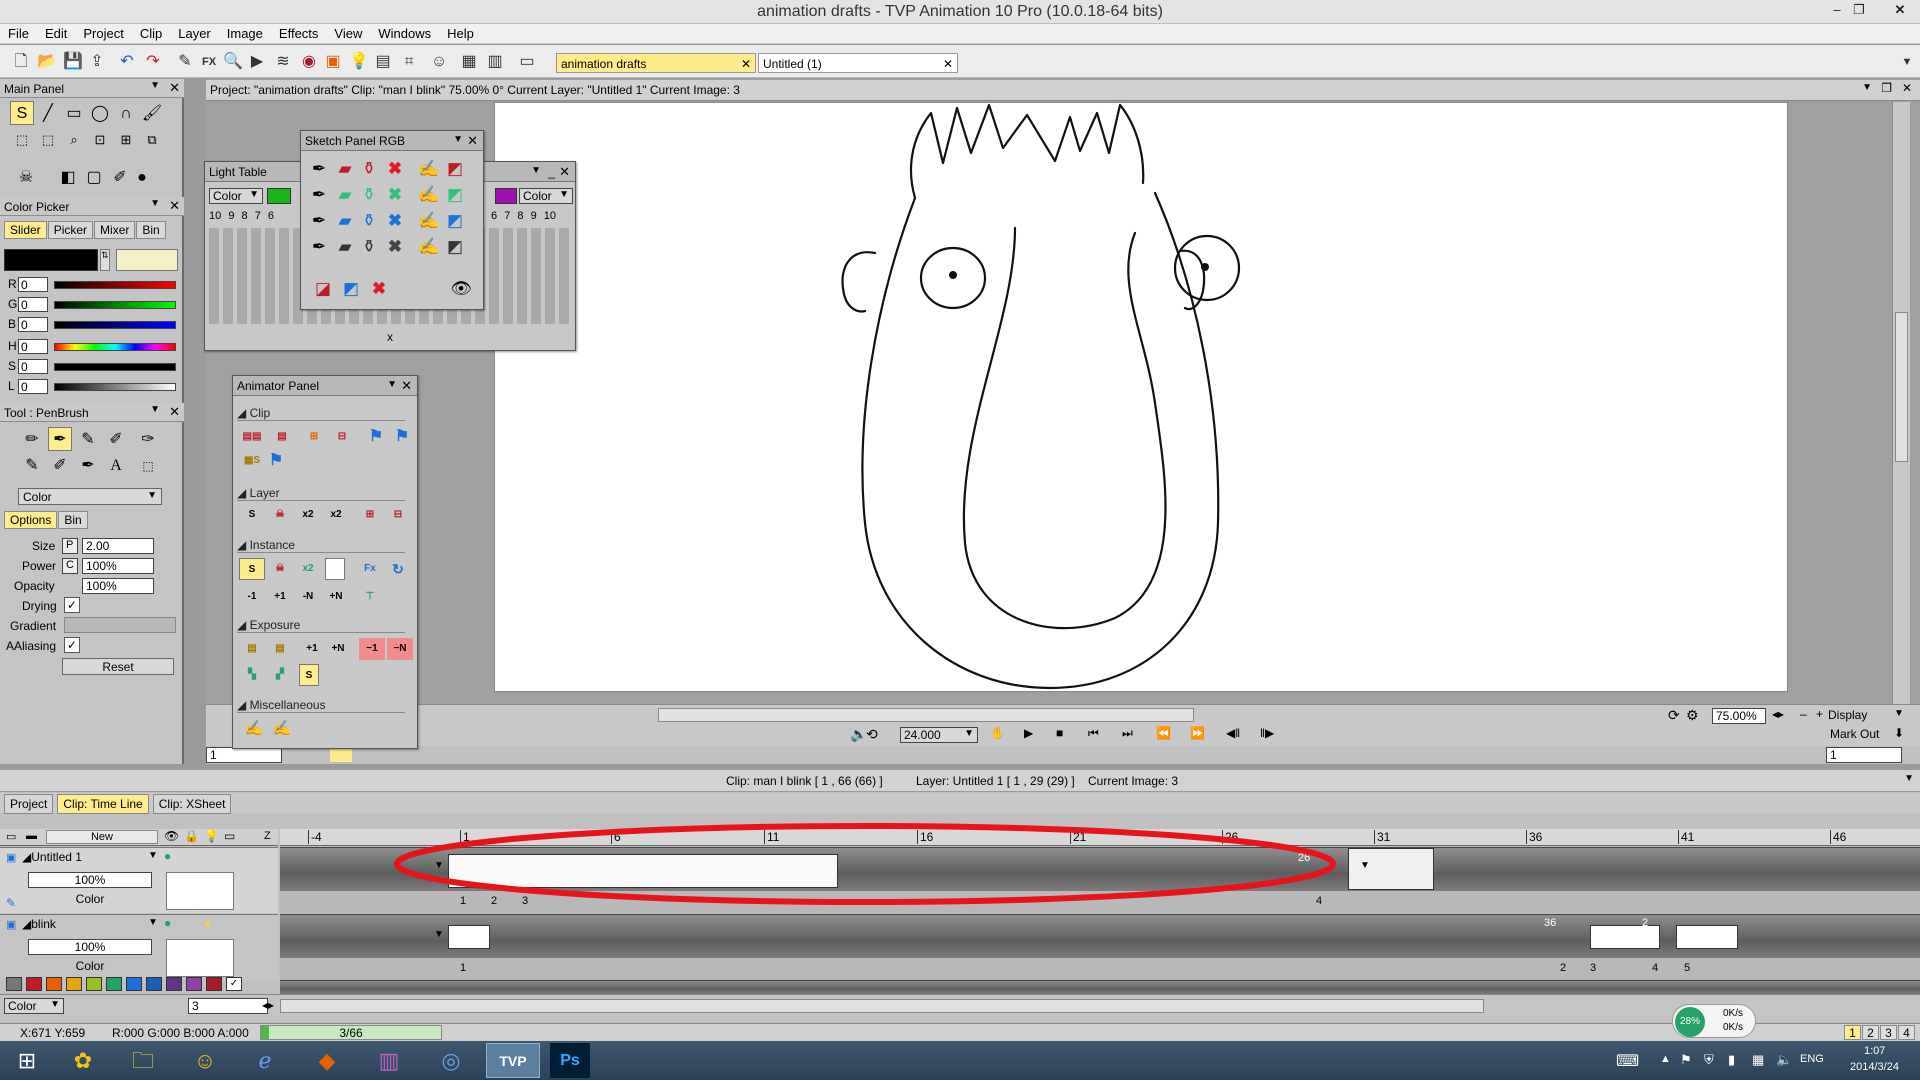 The height and width of the screenshot is (1080, 1920). What do you see at coordinates (236, 196) in the screenshot?
I see `light-table-mode-left: Color ▼` at bounding box center [236, 196].